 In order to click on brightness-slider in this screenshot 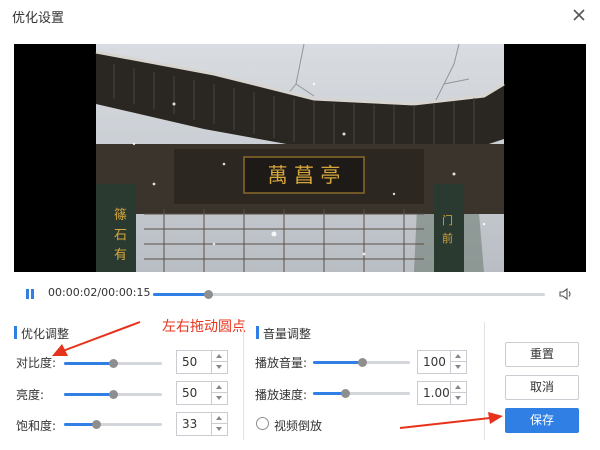, I will do `click(113, 394)`.